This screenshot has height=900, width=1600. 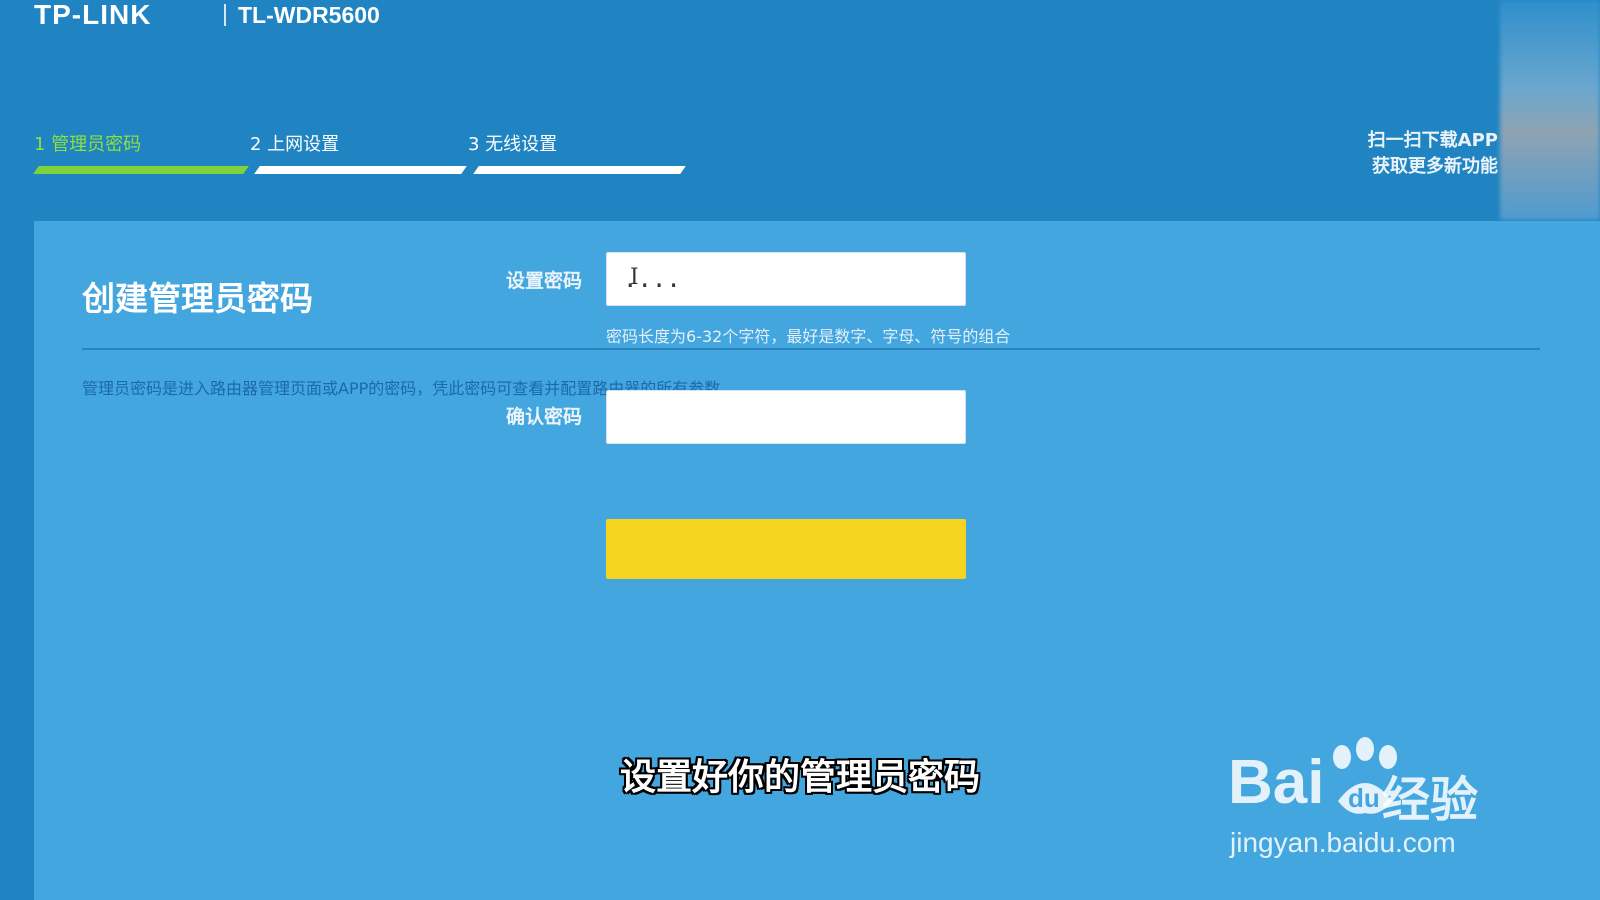 What do you see at coordinates (1276, 782) in the screenshot?
I see `baidu-logo-bai: Bai` at bounding box center [1276, 782].